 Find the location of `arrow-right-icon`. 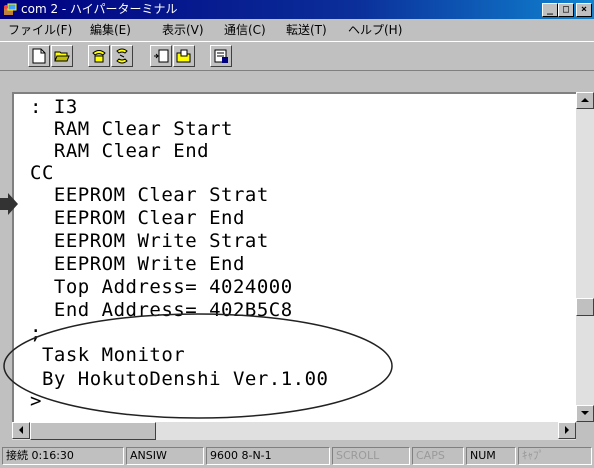

arrow-right-icon is located at coordinates (567, 430).